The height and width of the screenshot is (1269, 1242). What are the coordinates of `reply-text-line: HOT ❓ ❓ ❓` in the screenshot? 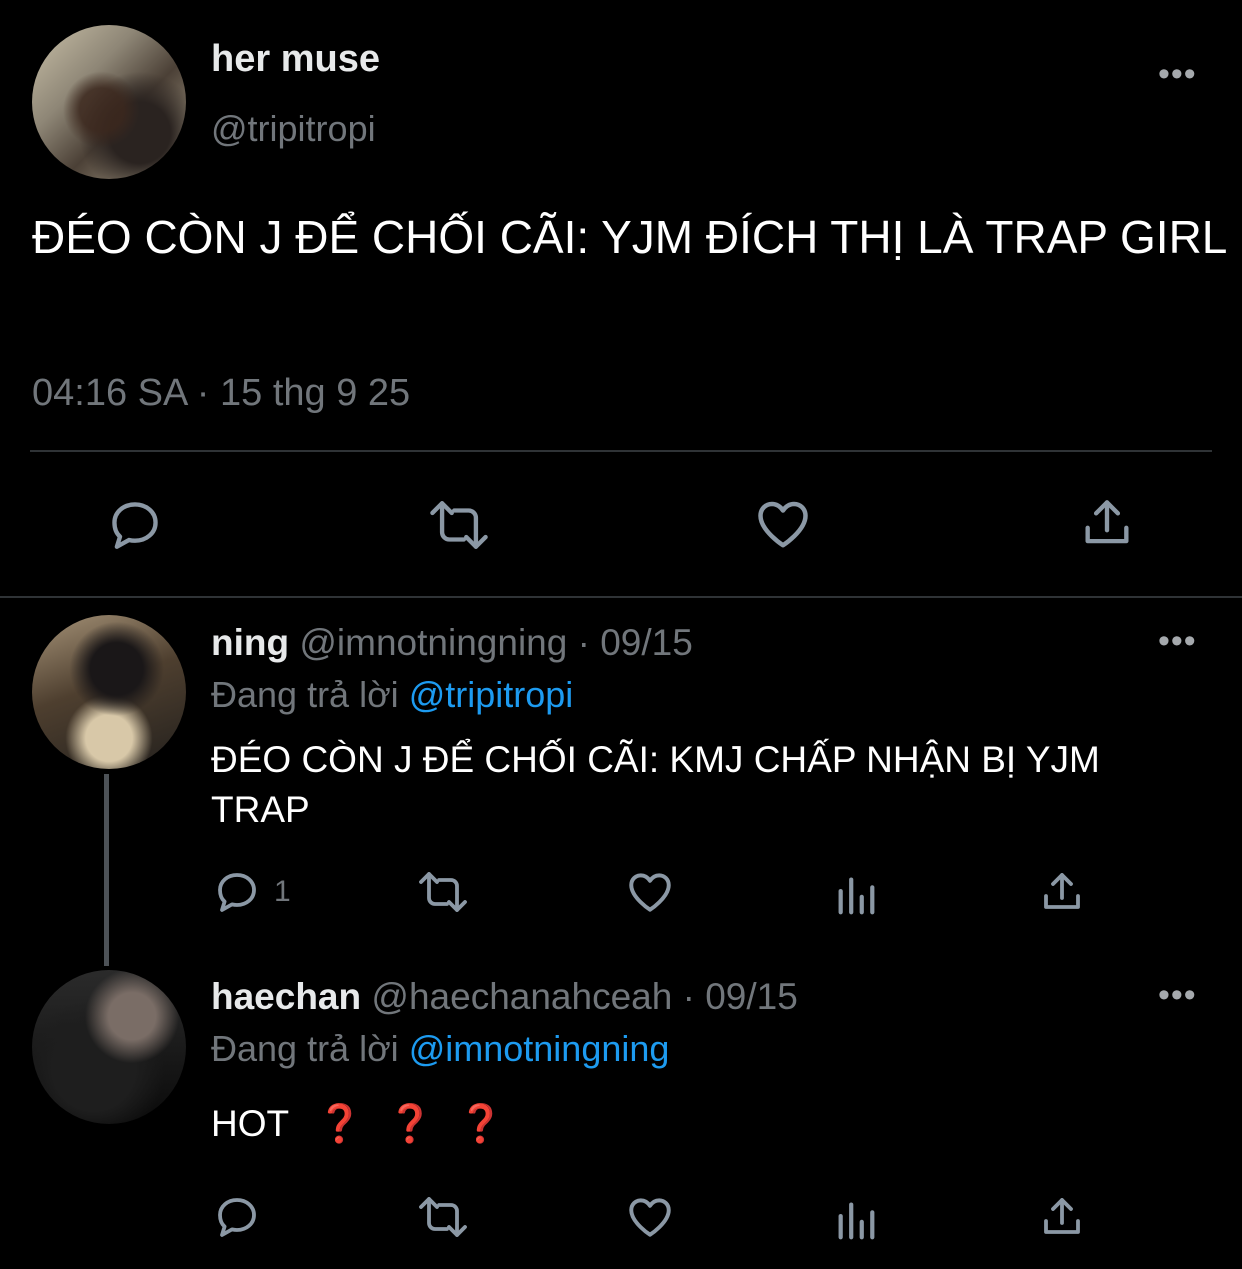 It's located at (357, 1124).